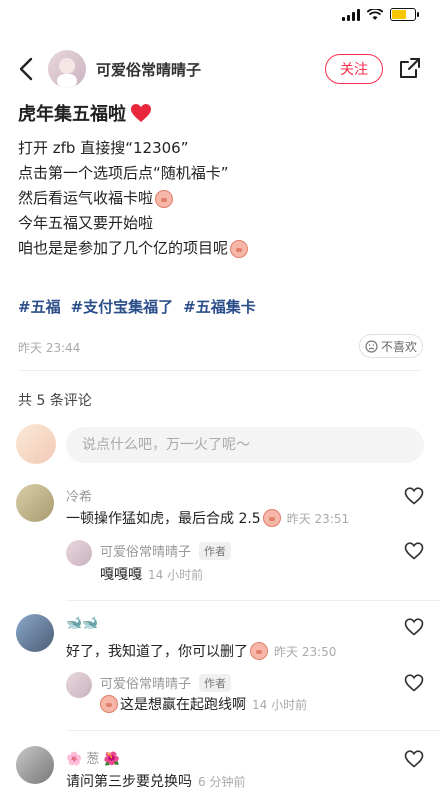  I want to click on back-arrow-icon, so click(27, 69).